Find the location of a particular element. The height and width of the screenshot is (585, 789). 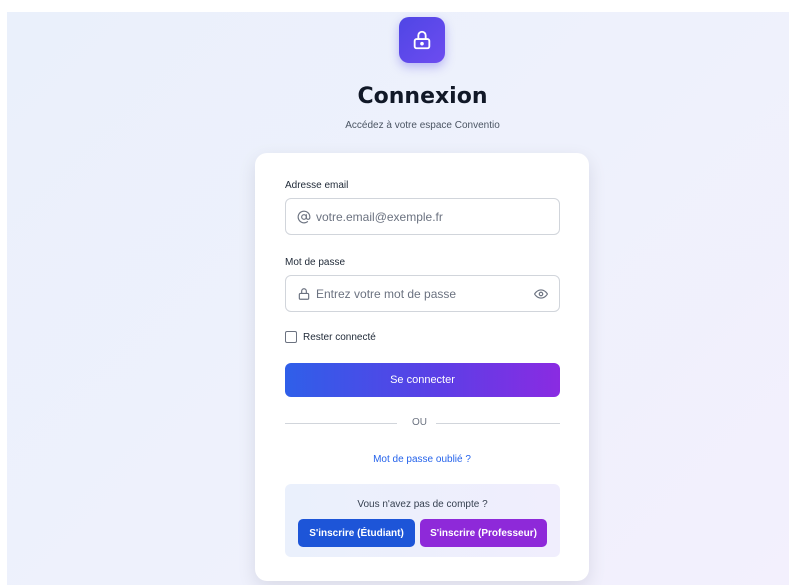

remember-me-label: Rester connecté is located at coordinates (339, 337).